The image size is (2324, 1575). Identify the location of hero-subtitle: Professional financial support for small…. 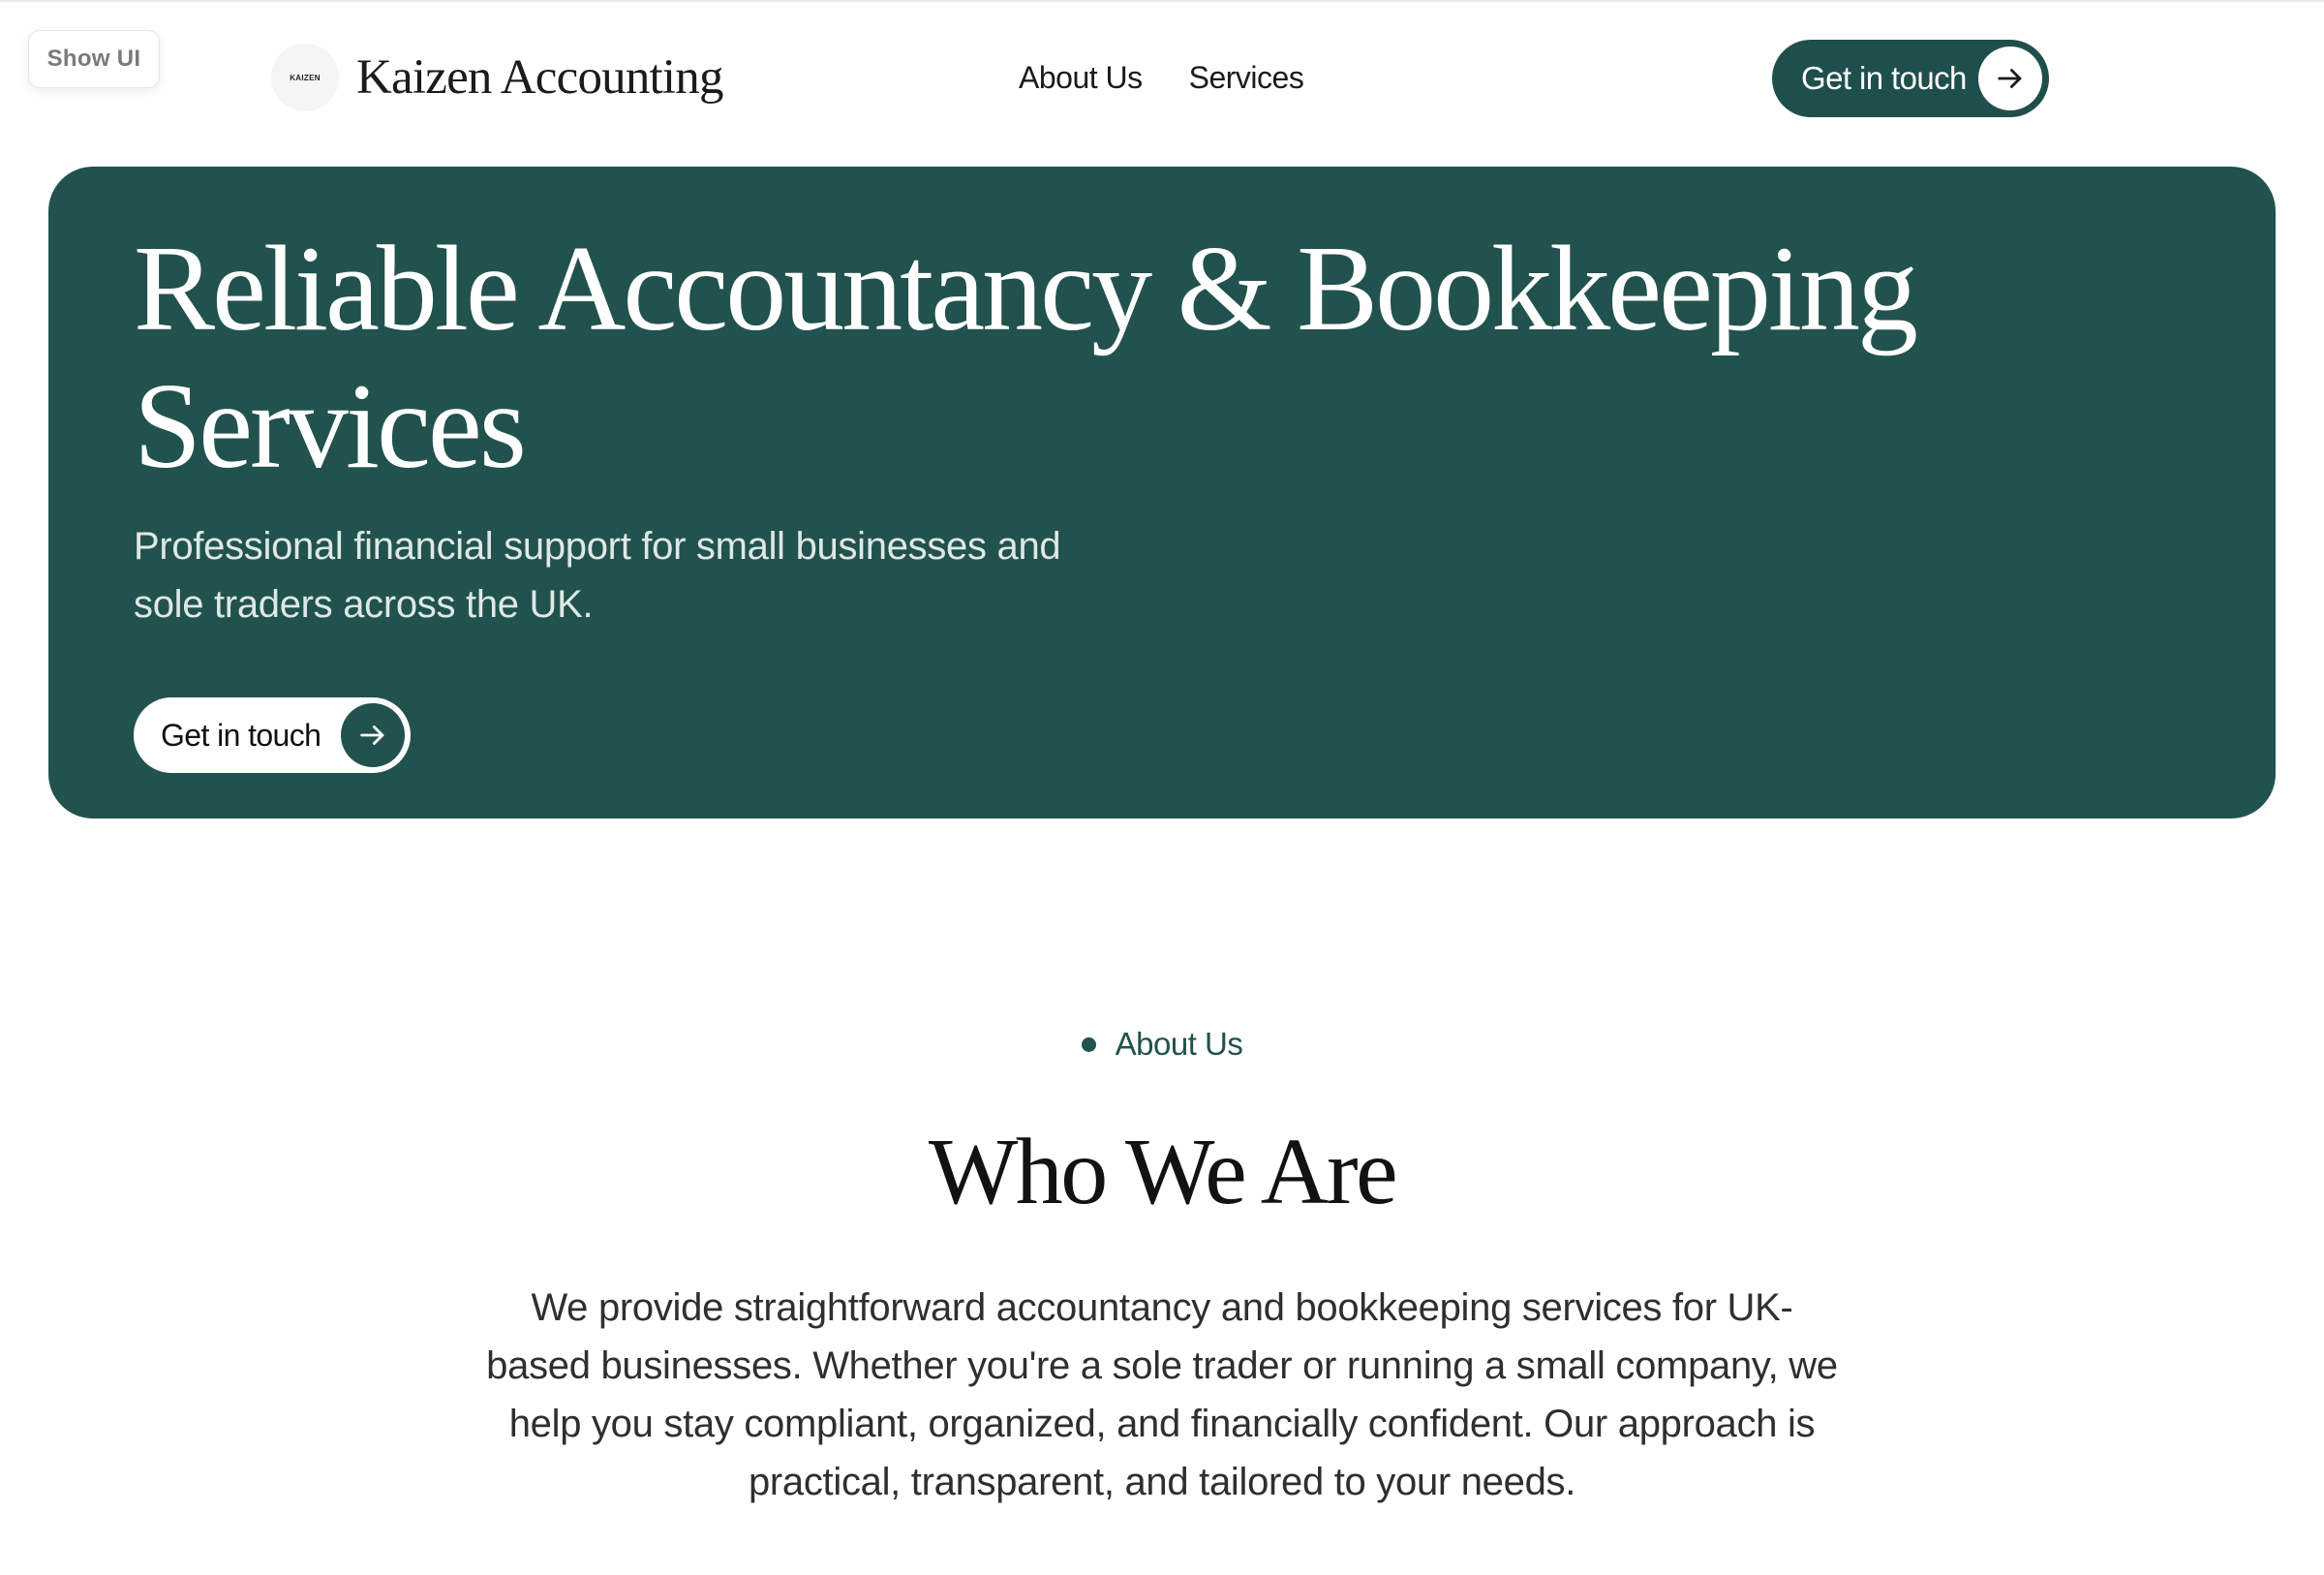
(597, 575).